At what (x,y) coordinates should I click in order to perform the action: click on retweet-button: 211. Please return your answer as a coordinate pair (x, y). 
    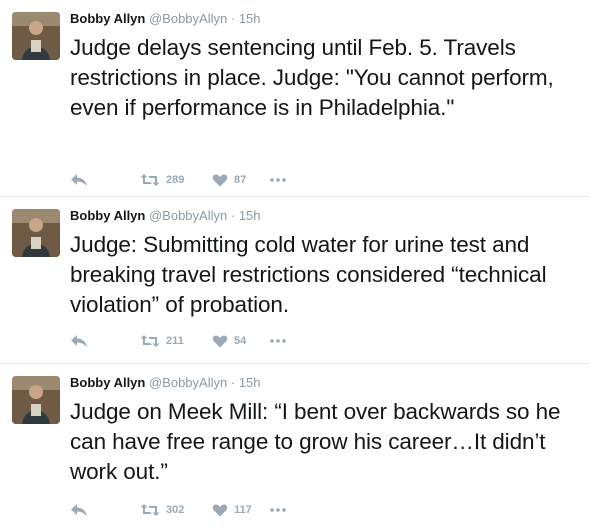
    Looking at the image, I should click on (176, 341).